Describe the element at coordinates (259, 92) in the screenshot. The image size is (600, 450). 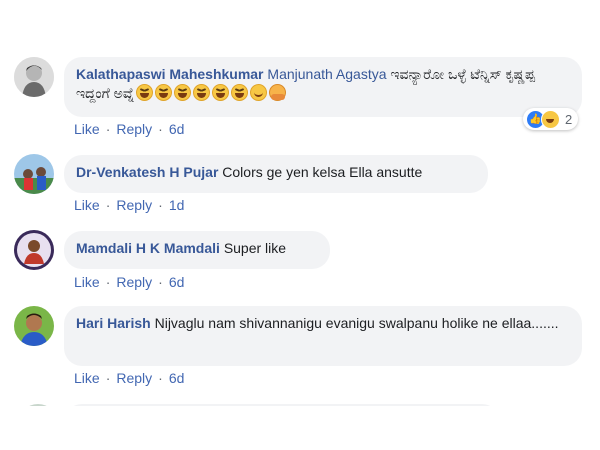
I see `smiling-face-icon` at that location.